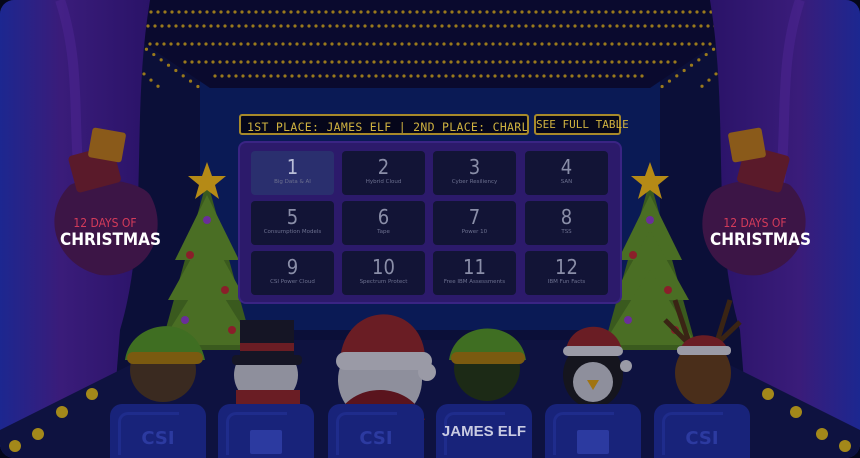  What do you see at coordinates (474, 167) in the screenshot?
I see `day-number: 3` at bounding box center [474, 167].